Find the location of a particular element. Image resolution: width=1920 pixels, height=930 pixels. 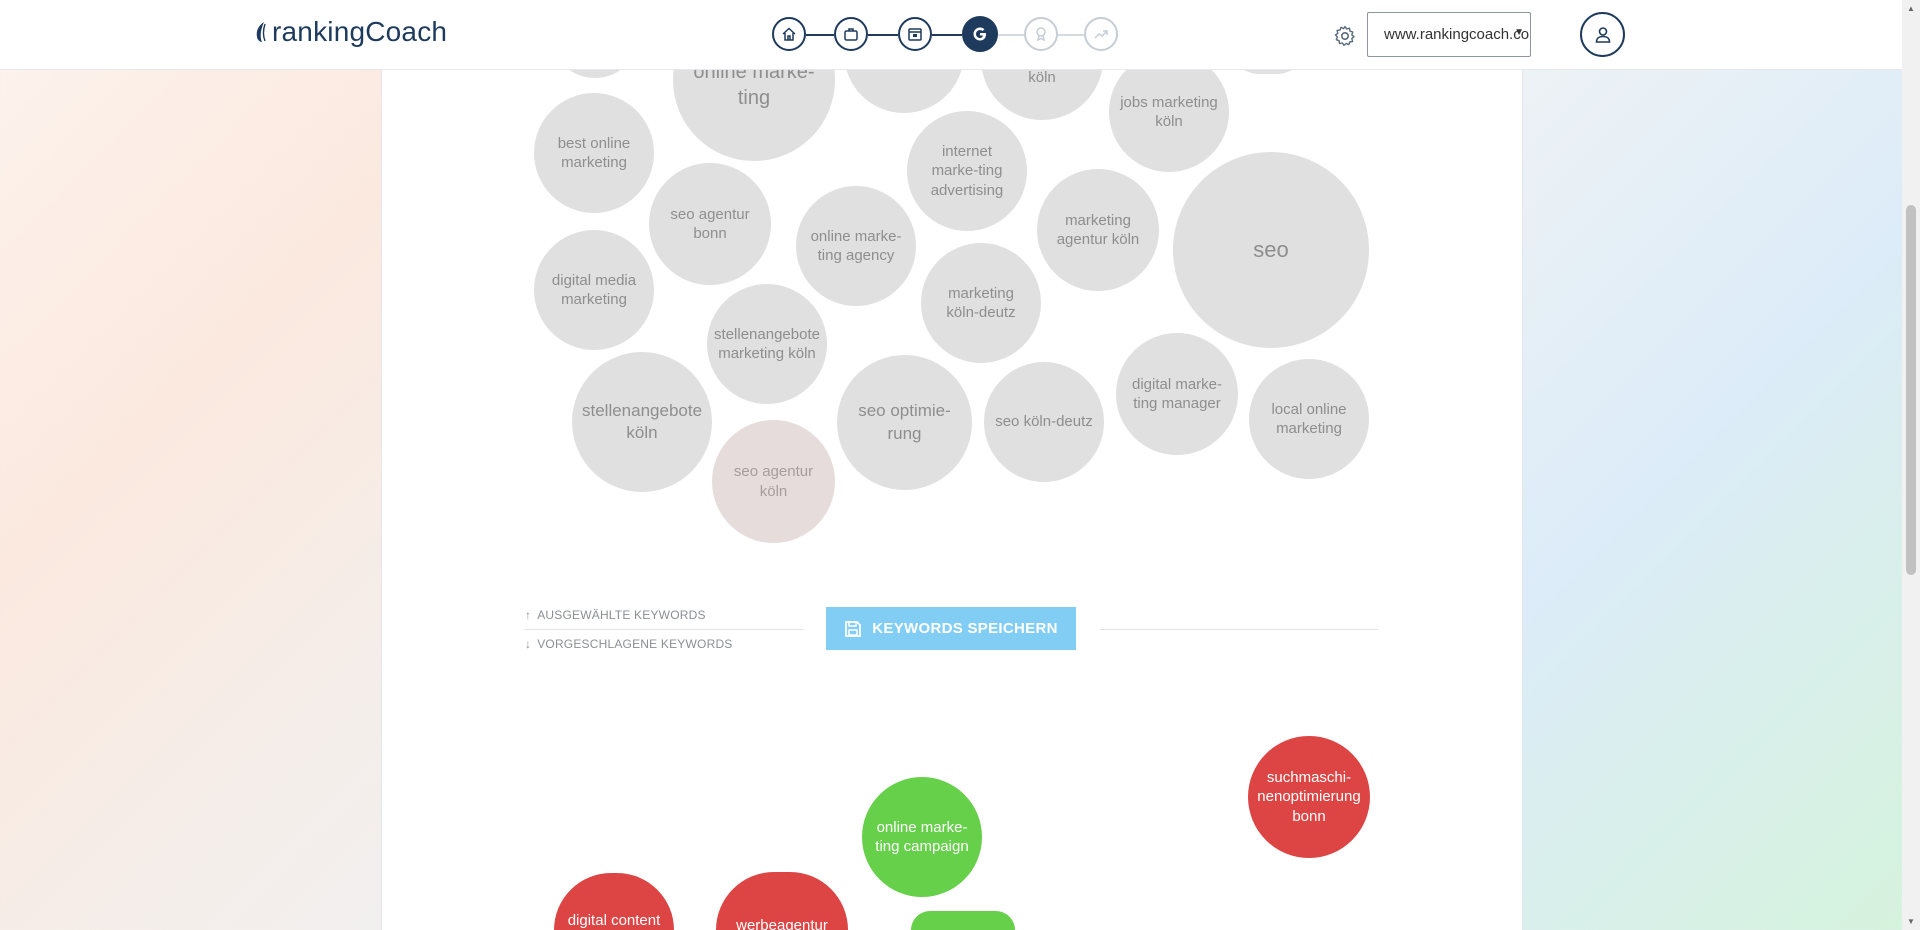

keyword-label: seo agentur bonn is located at coordinates (710, 224).